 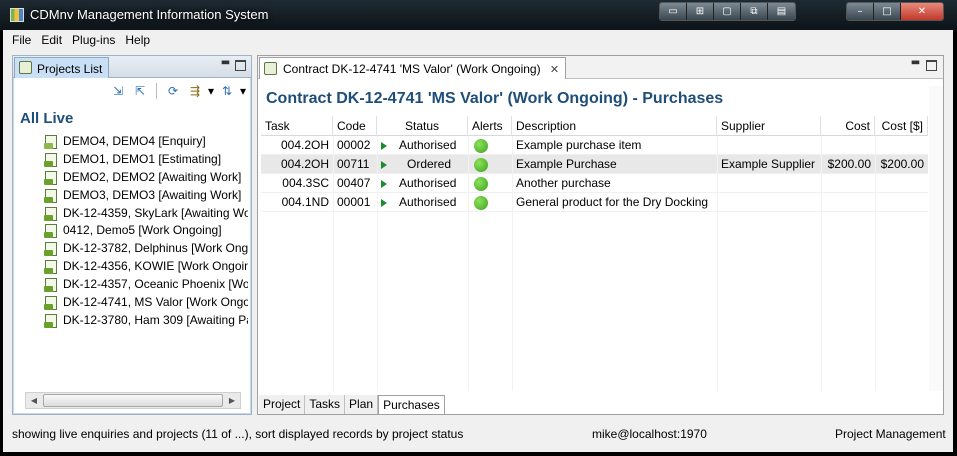 I want to click on refresh-icon: ⟳, so click(x=173, y=91).